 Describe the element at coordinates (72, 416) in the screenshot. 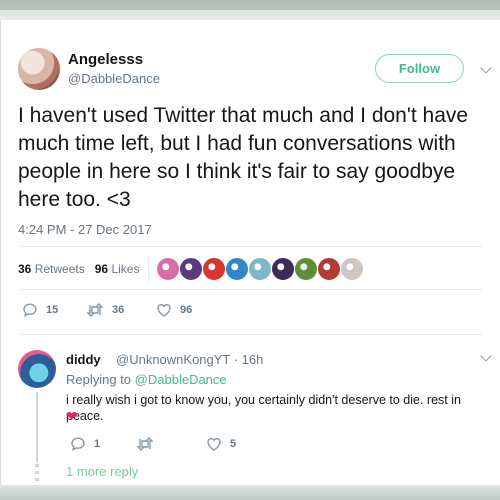

I see `heart-emoji: ❤` at that location.